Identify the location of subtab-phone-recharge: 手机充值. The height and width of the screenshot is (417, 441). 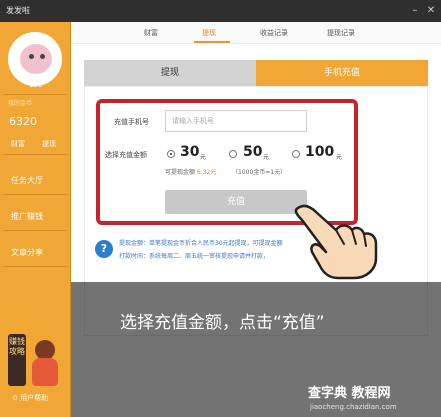
(342, 73).